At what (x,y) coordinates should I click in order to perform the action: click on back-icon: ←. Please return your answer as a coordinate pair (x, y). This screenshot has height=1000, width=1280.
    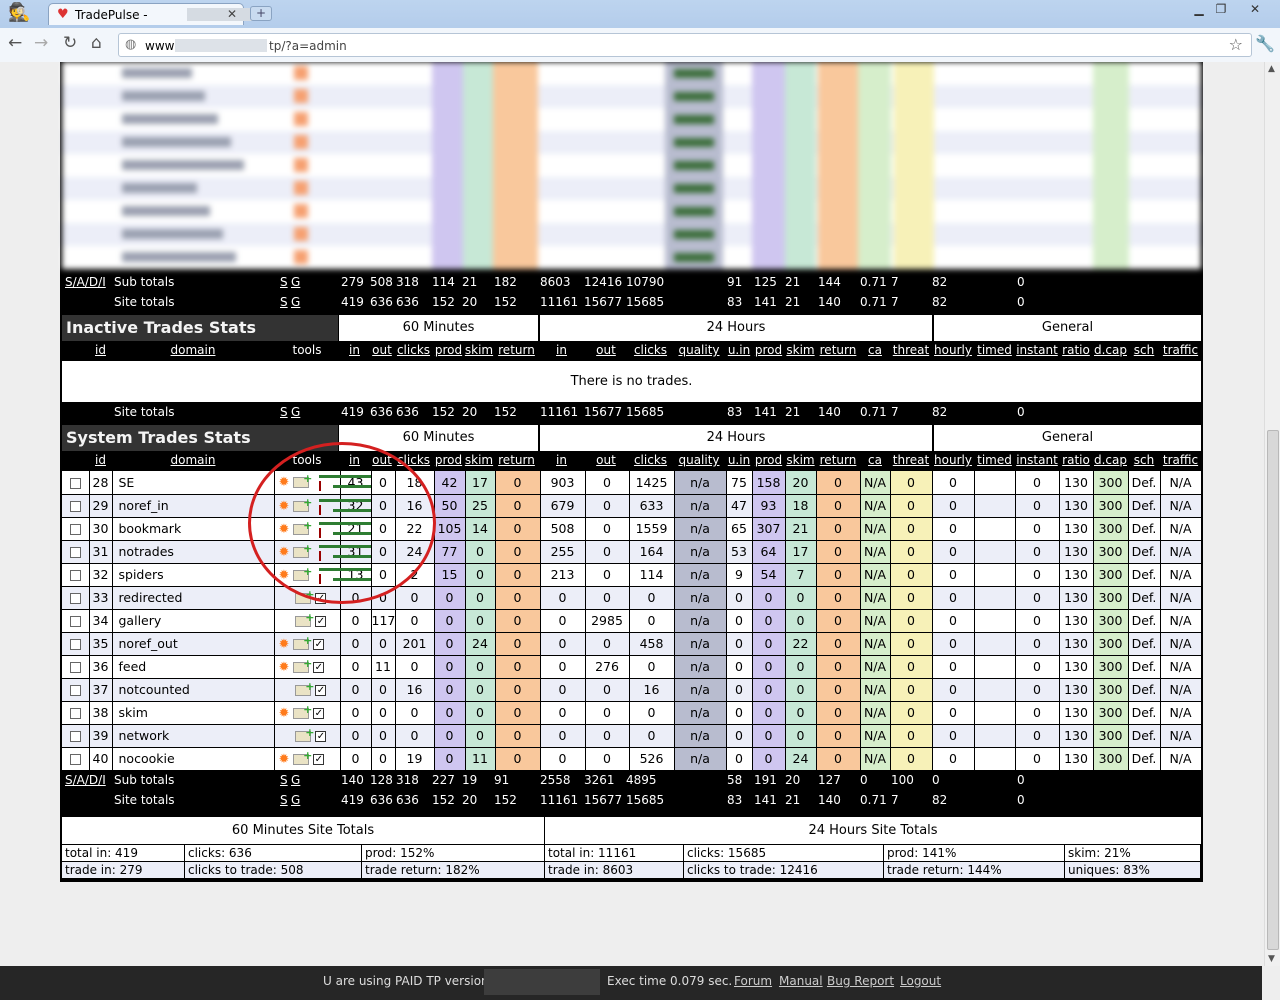
    Looking at the image, I should click on (15, 43).